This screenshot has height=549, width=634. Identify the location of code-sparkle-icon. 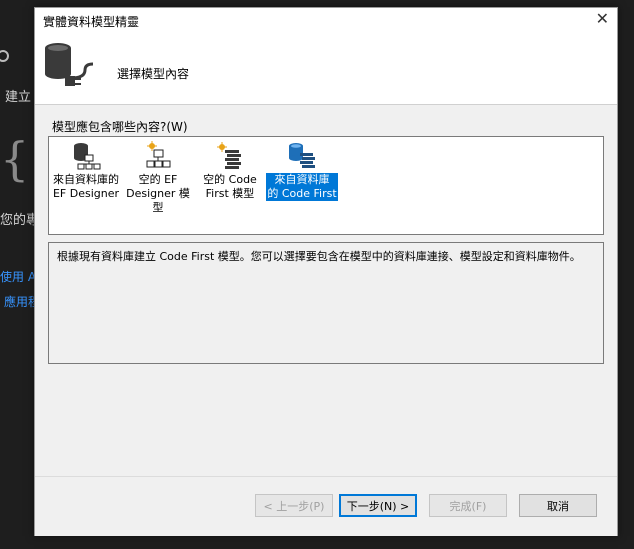
(229, 155).